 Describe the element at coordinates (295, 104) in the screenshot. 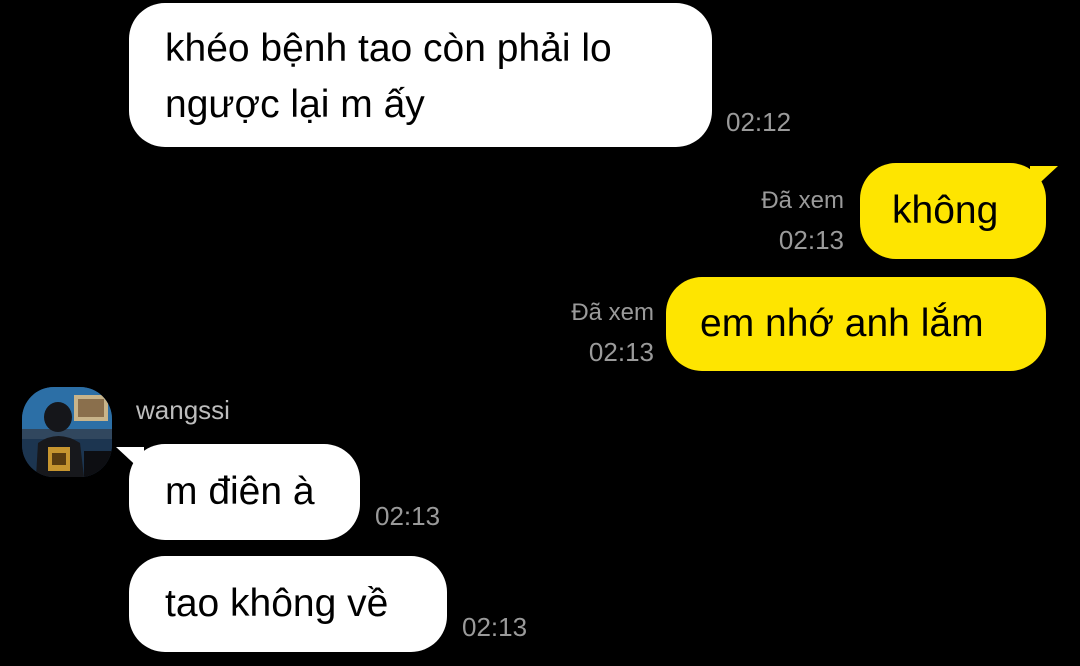

I see `message-text-line: ngược lại m ấy` at that location.